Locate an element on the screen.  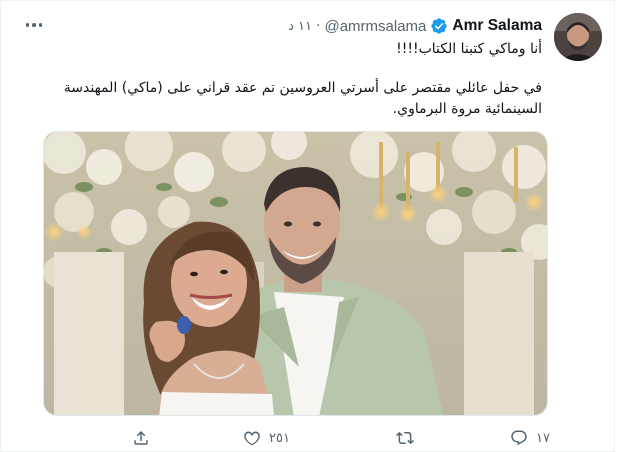
share-action is located at coordinates (141, 438).